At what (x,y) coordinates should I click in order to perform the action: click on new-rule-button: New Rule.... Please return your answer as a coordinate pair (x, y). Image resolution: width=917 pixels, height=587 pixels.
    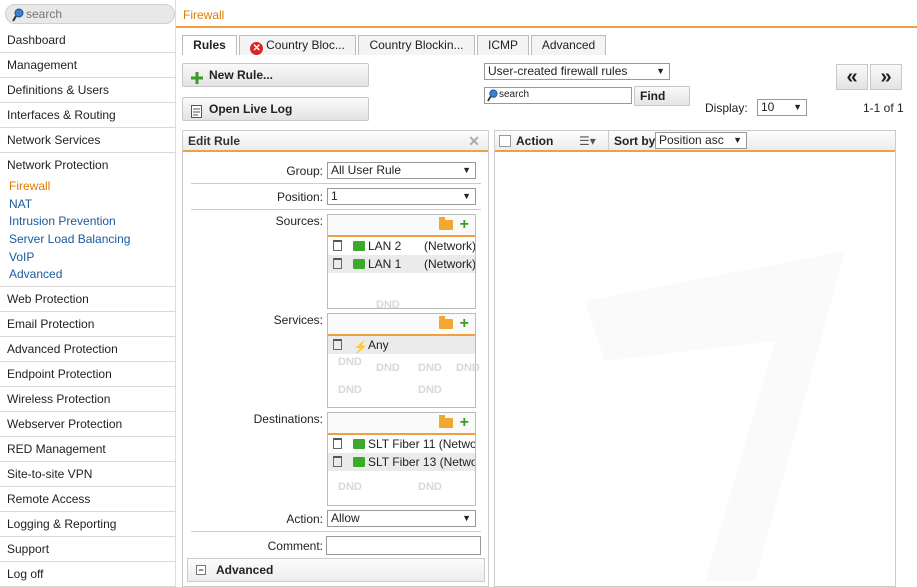
    Looking at the image, I should click on (275, 75).